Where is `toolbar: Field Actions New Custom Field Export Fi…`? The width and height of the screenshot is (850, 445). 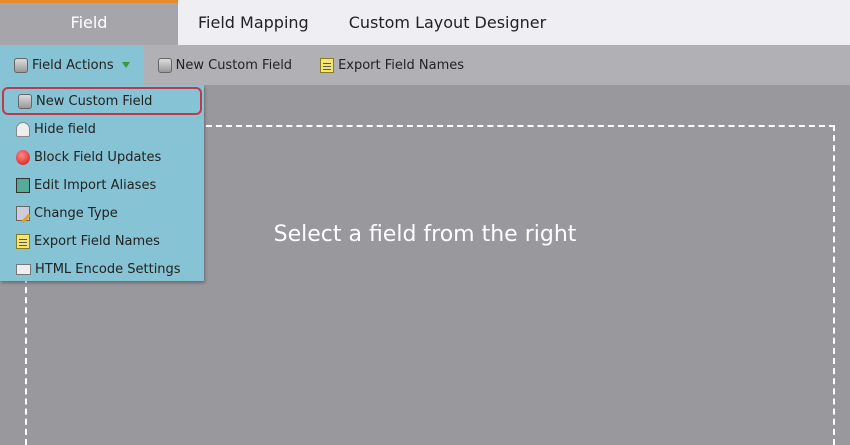 toolbar: Field Actions New Custom Field Export Fi… is located at coordinates (425, 65).